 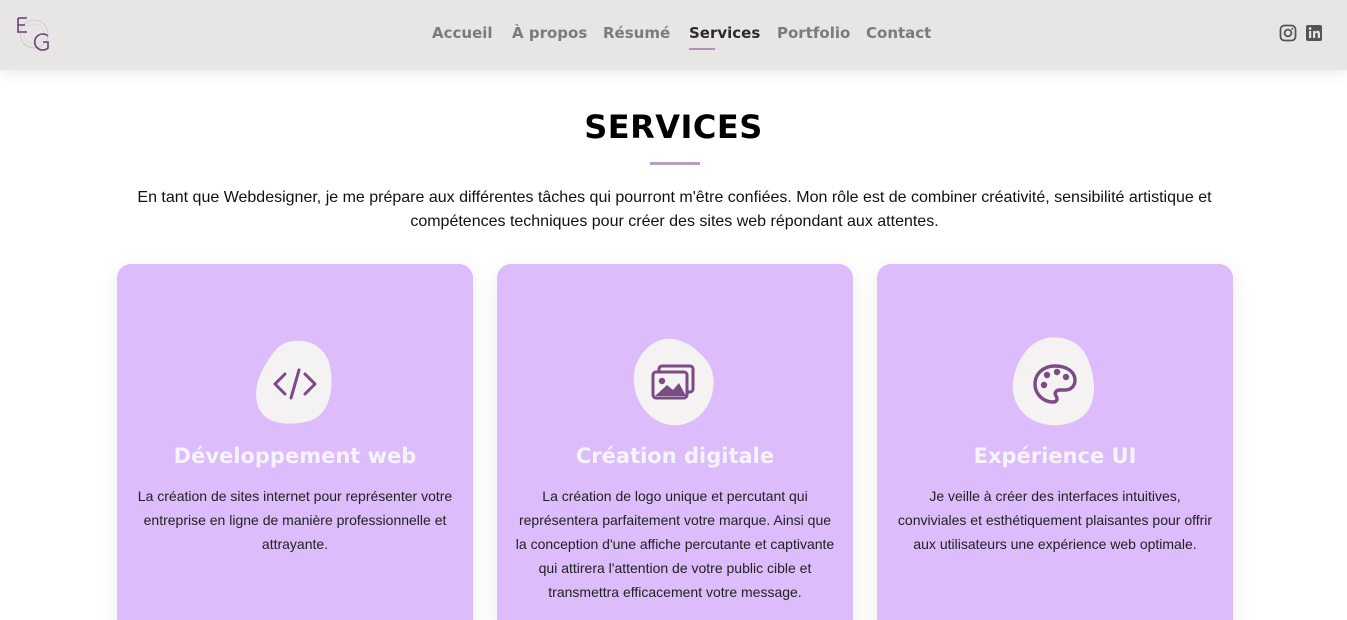 I want to click on nav-item-services: Services, so click(x=724, y=33).